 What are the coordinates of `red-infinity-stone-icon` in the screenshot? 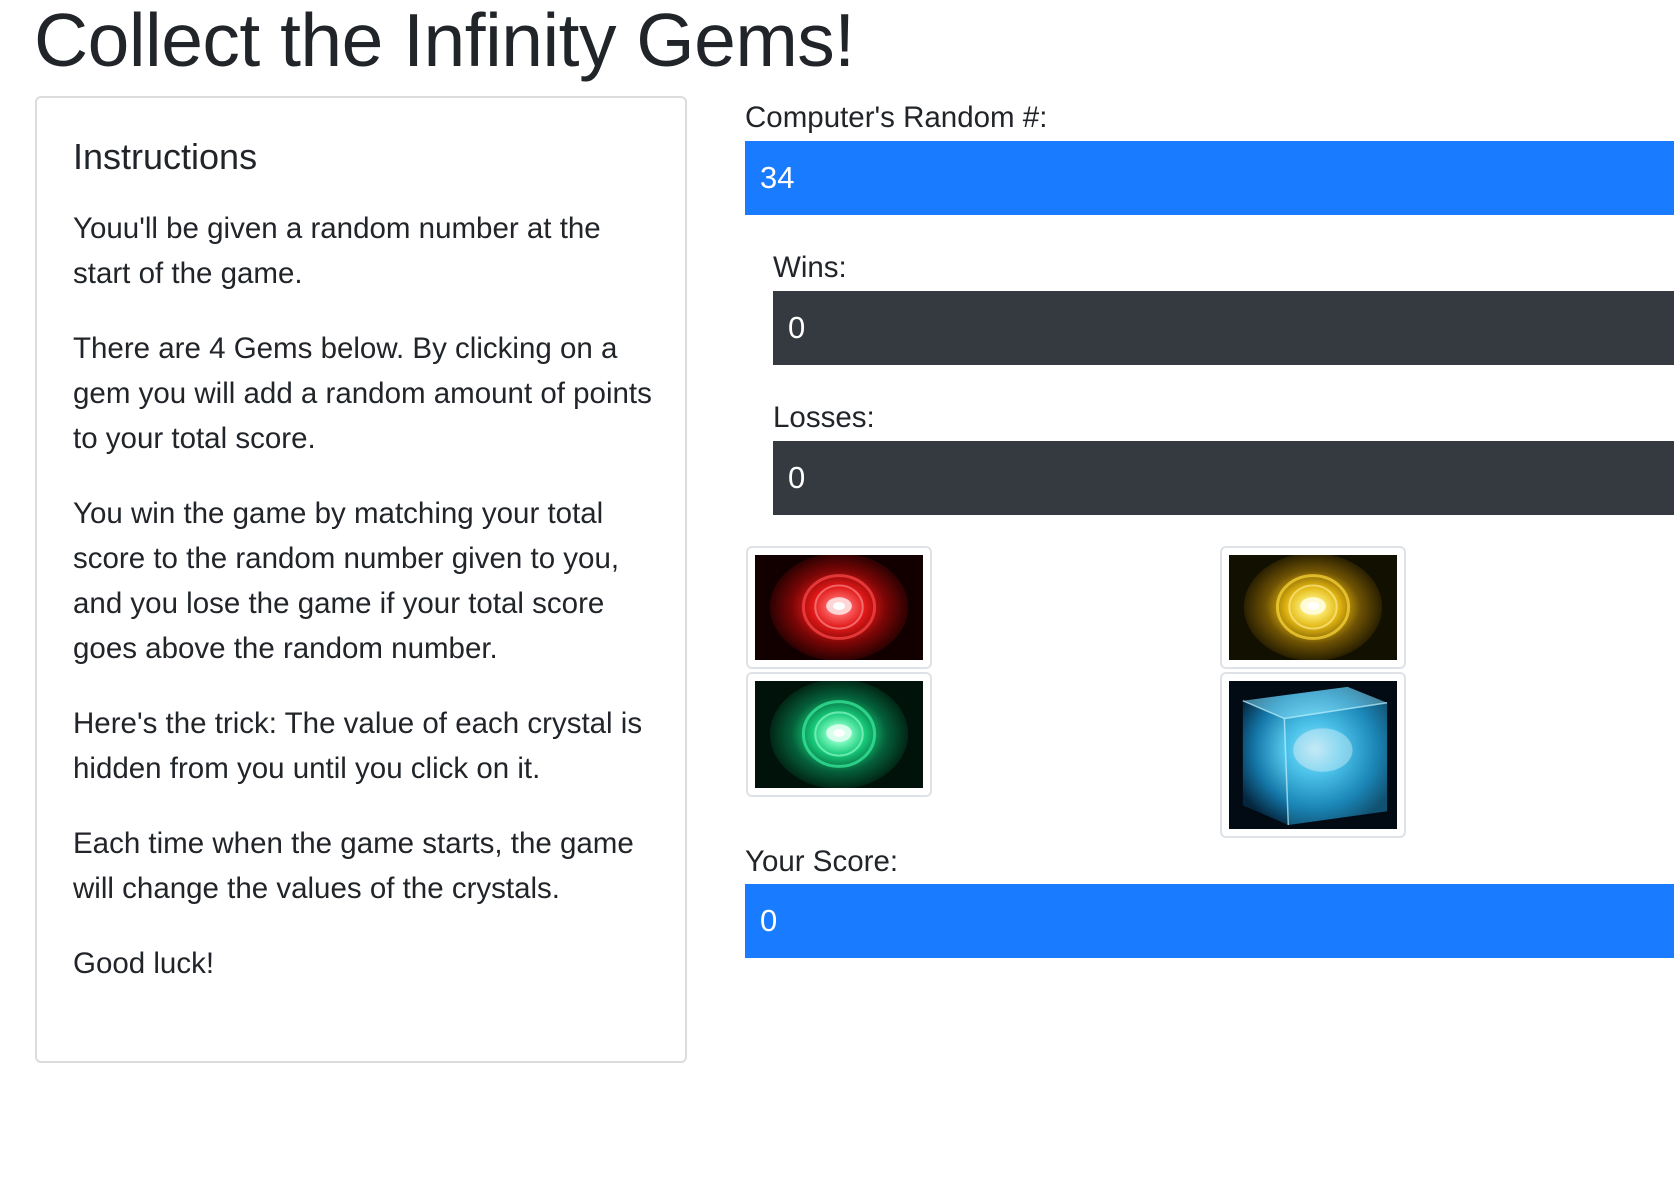 It's located at (839, 607).